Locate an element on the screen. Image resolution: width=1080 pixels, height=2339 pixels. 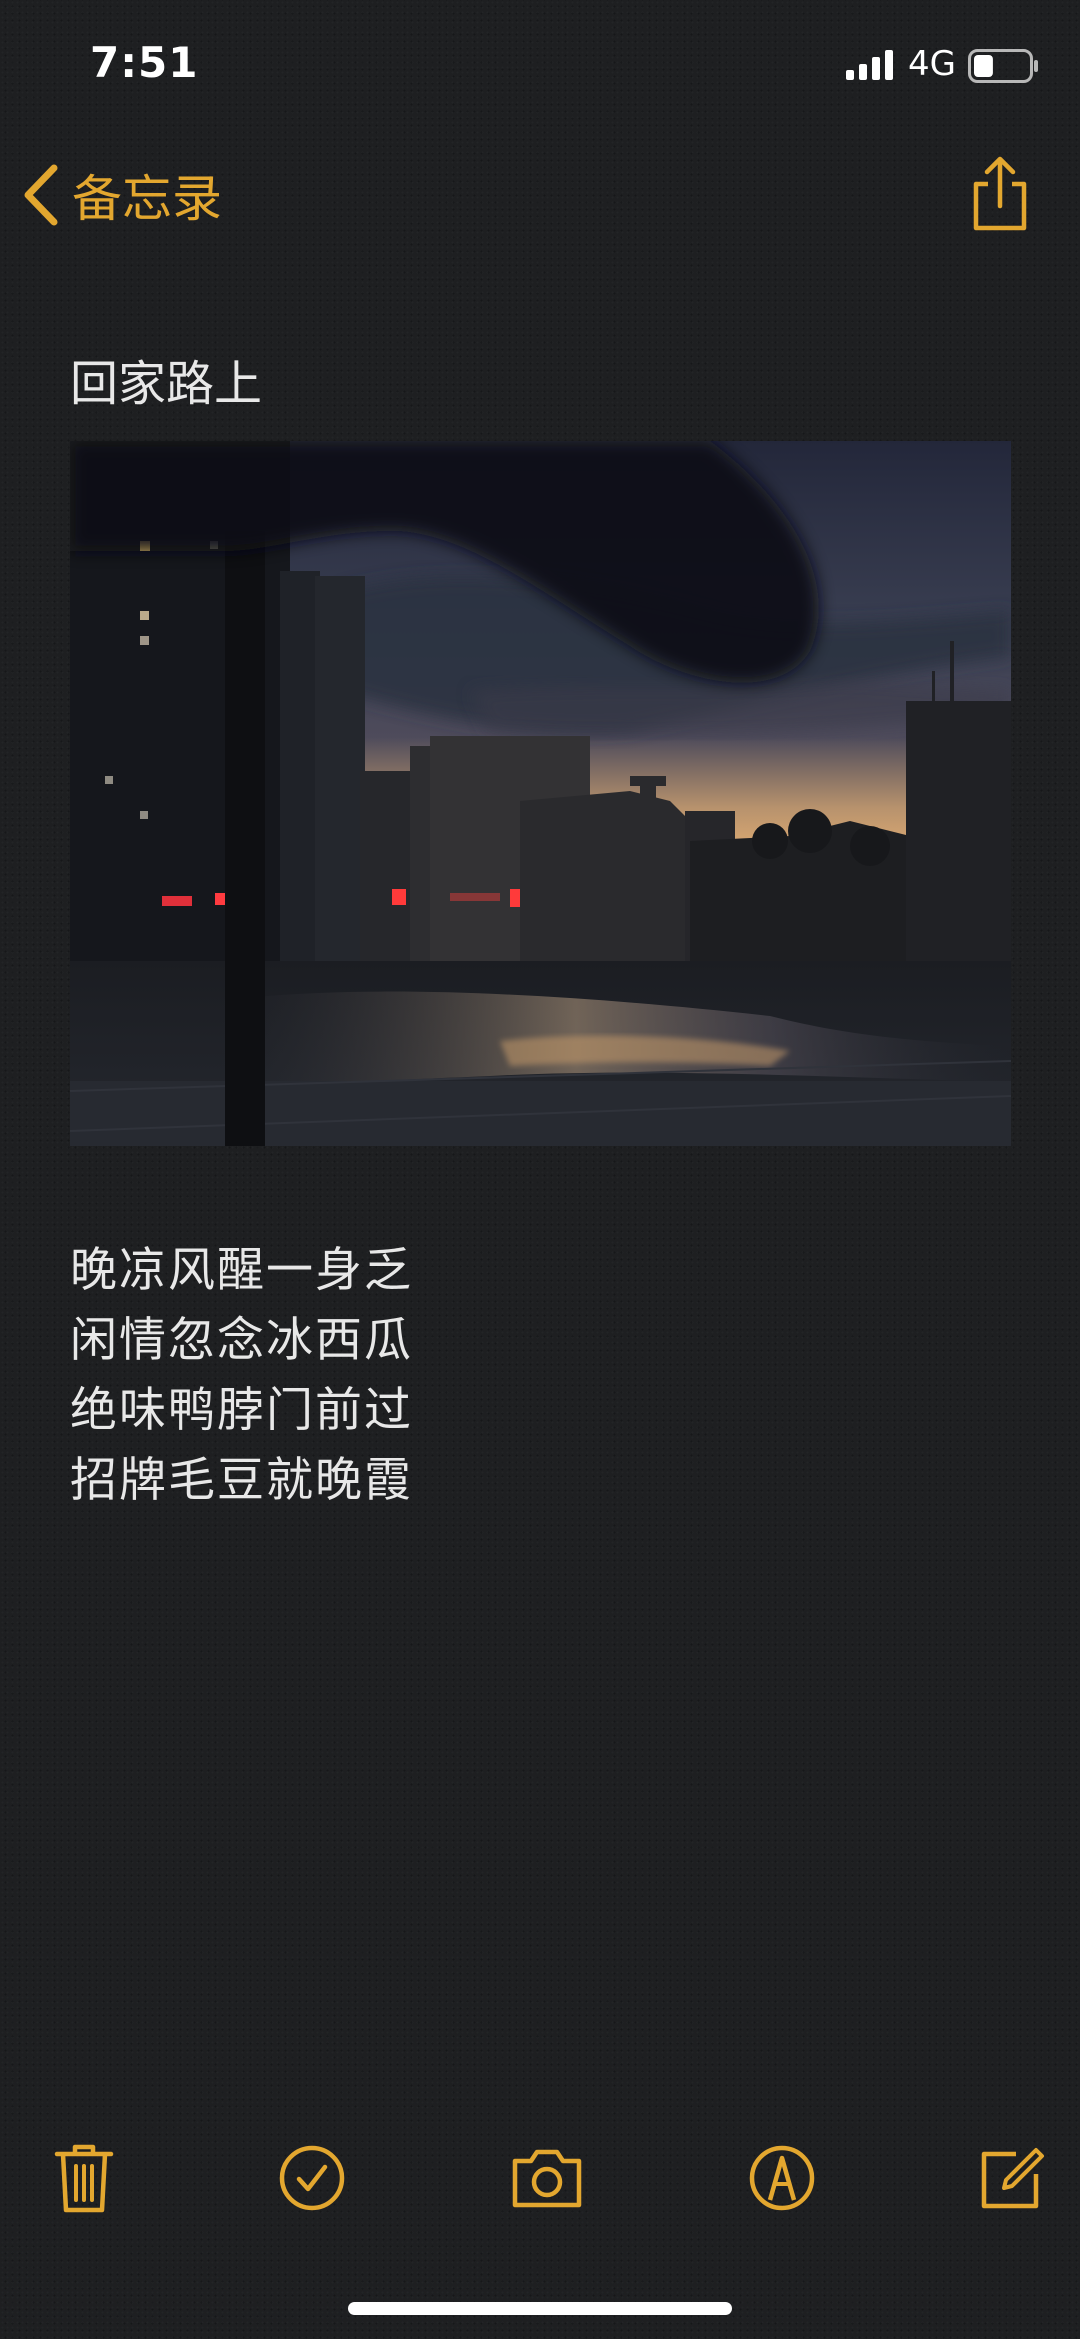
compose-icon is located at coordinates (1012, 2178).